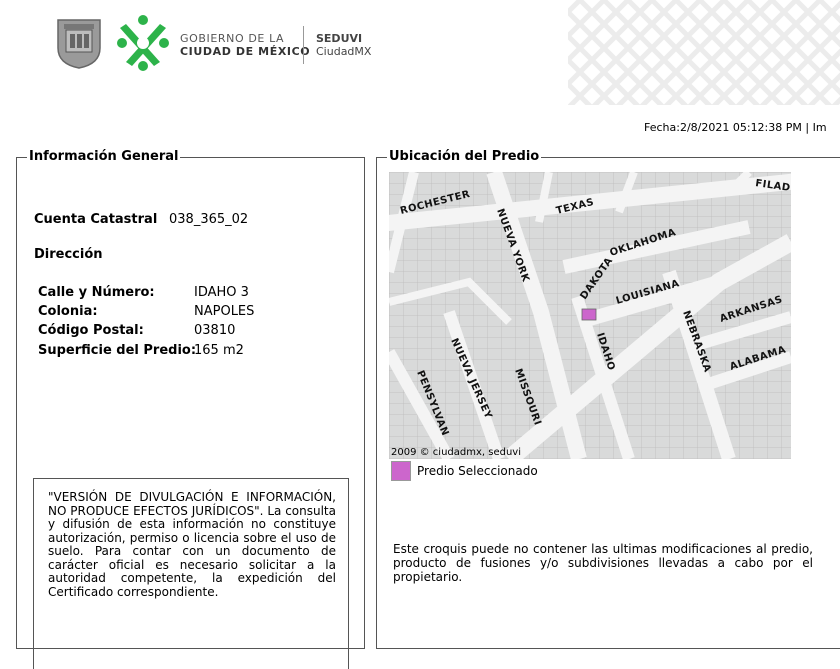 This screenshot has width=840, height=669. What do you see at coordinates (143, 43) in the screenshot?
I see `cdmx-logo-icon` at bounding box center [143, 43].